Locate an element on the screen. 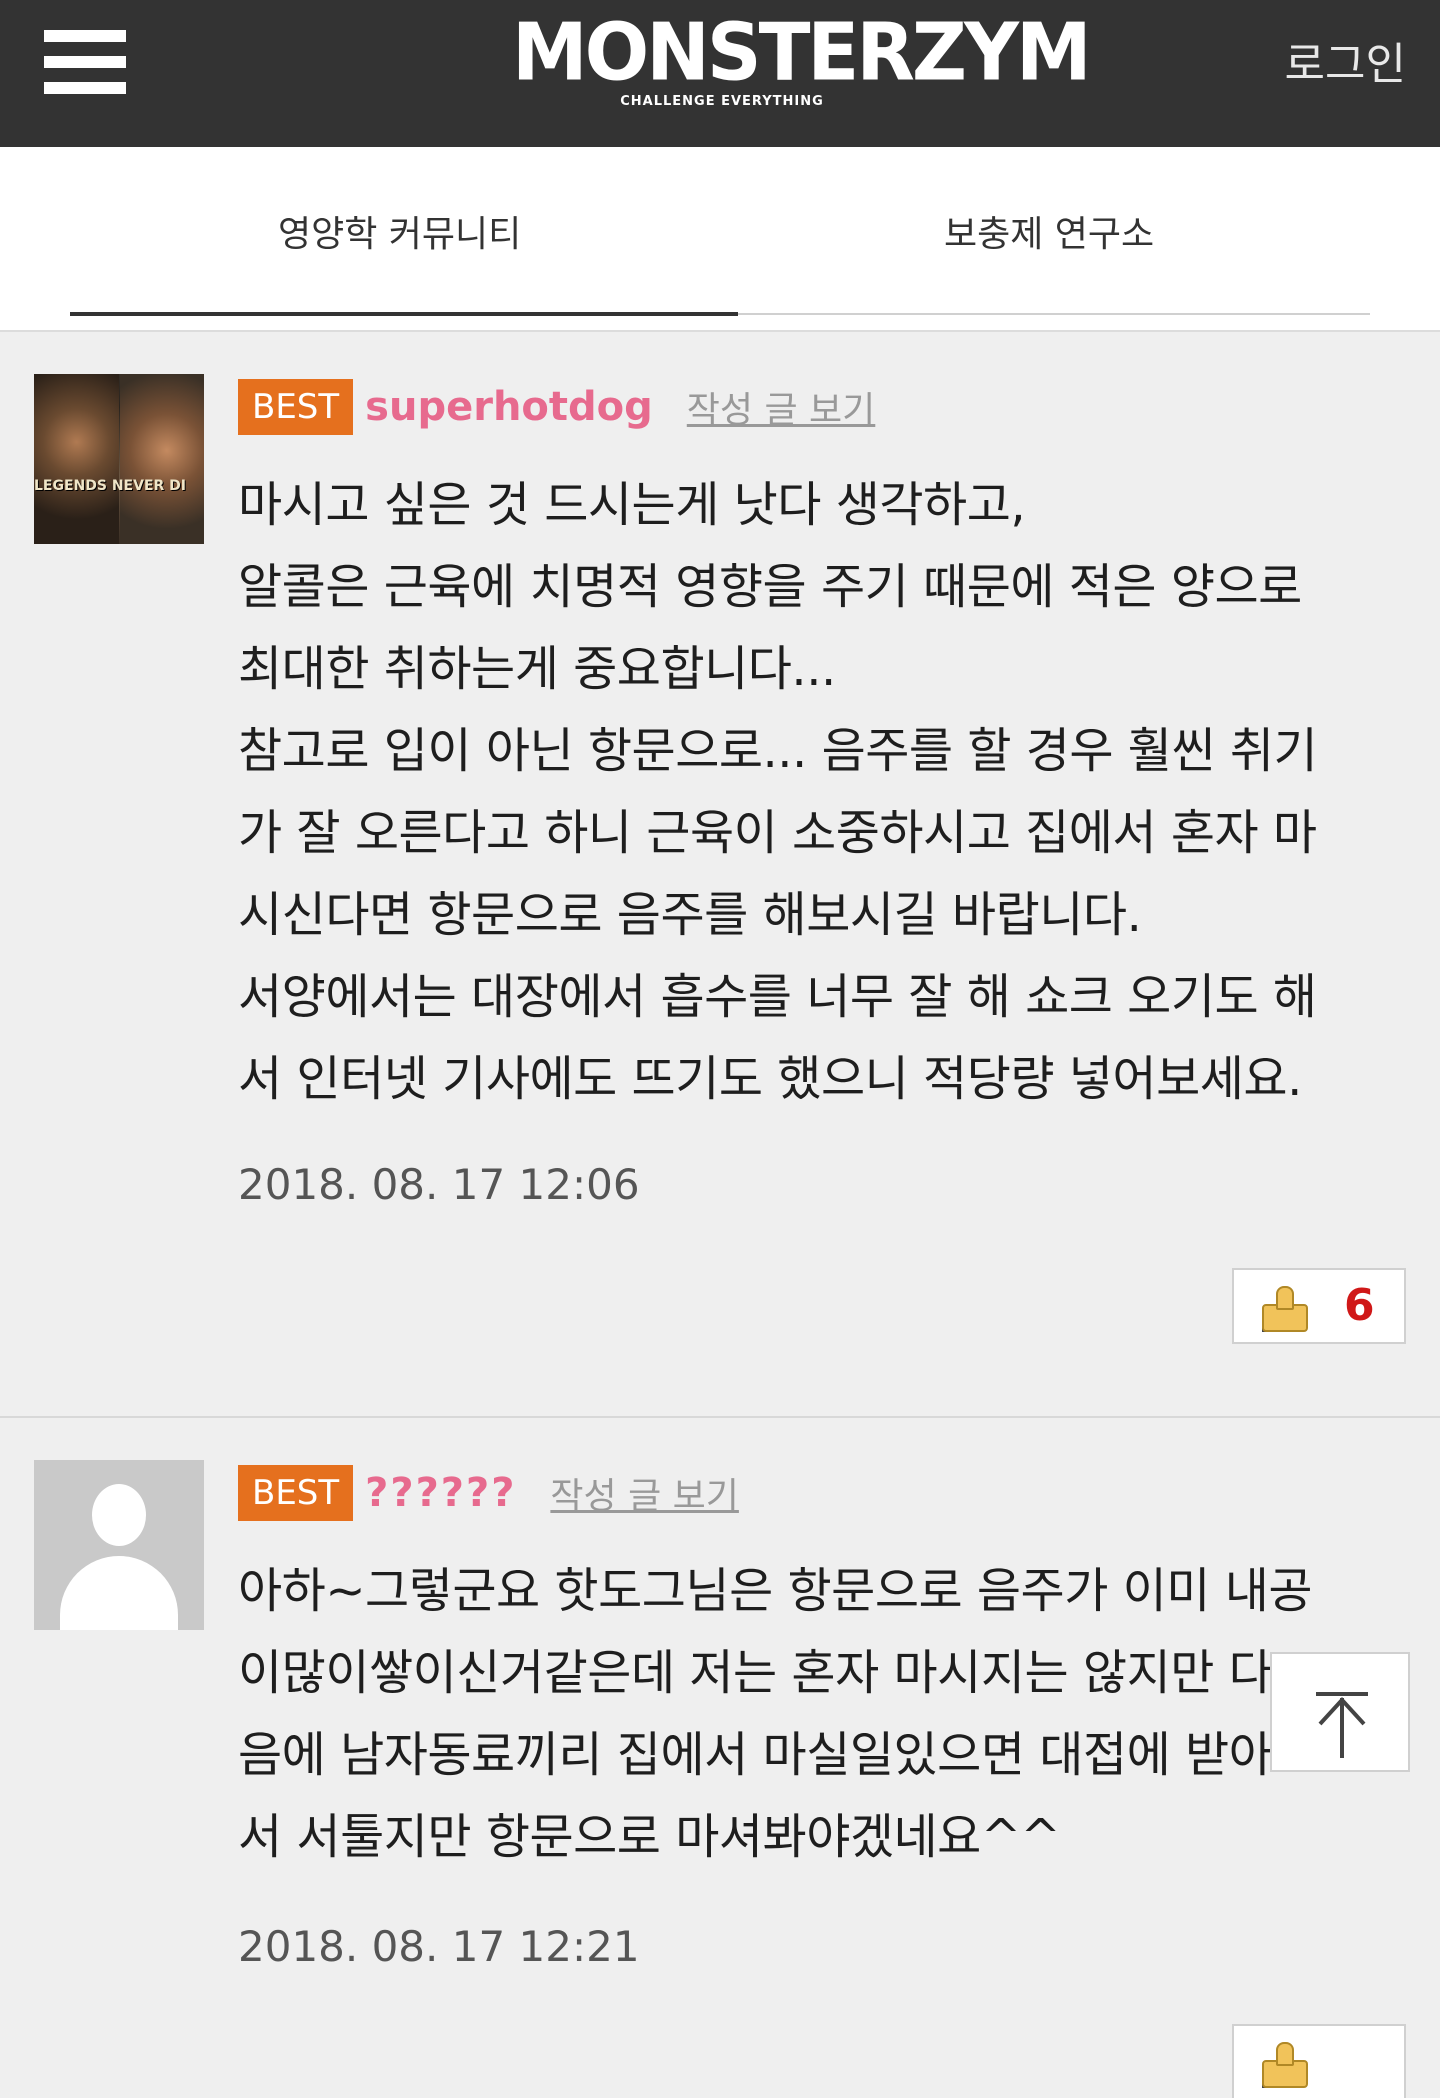  like-button: 6 is located at coordinates (1319, 1306).